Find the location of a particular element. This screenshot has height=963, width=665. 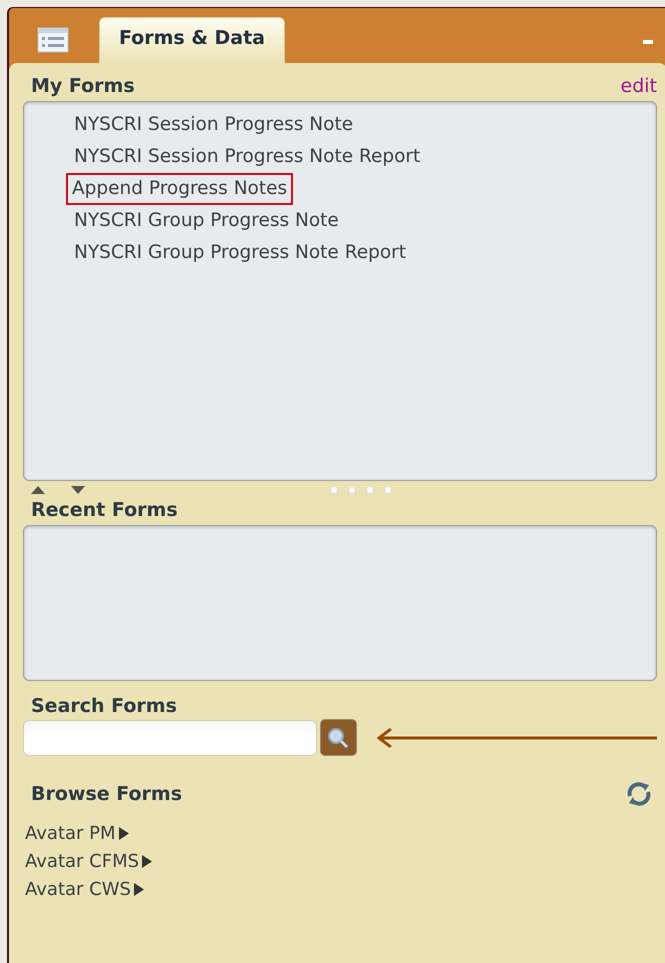

list-icon is located at coordinates (53, 40).